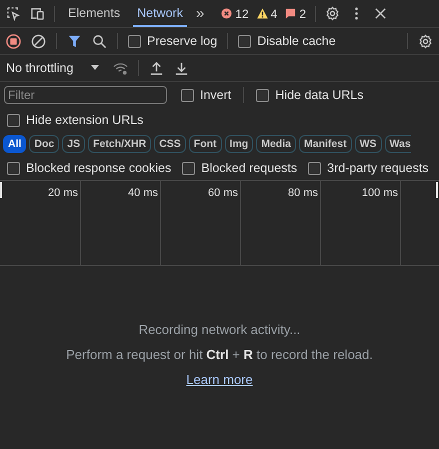 The height and width of the screenshot is (449, 439). I want to click on type-filter-chip: Manifest, so click(325, 144).